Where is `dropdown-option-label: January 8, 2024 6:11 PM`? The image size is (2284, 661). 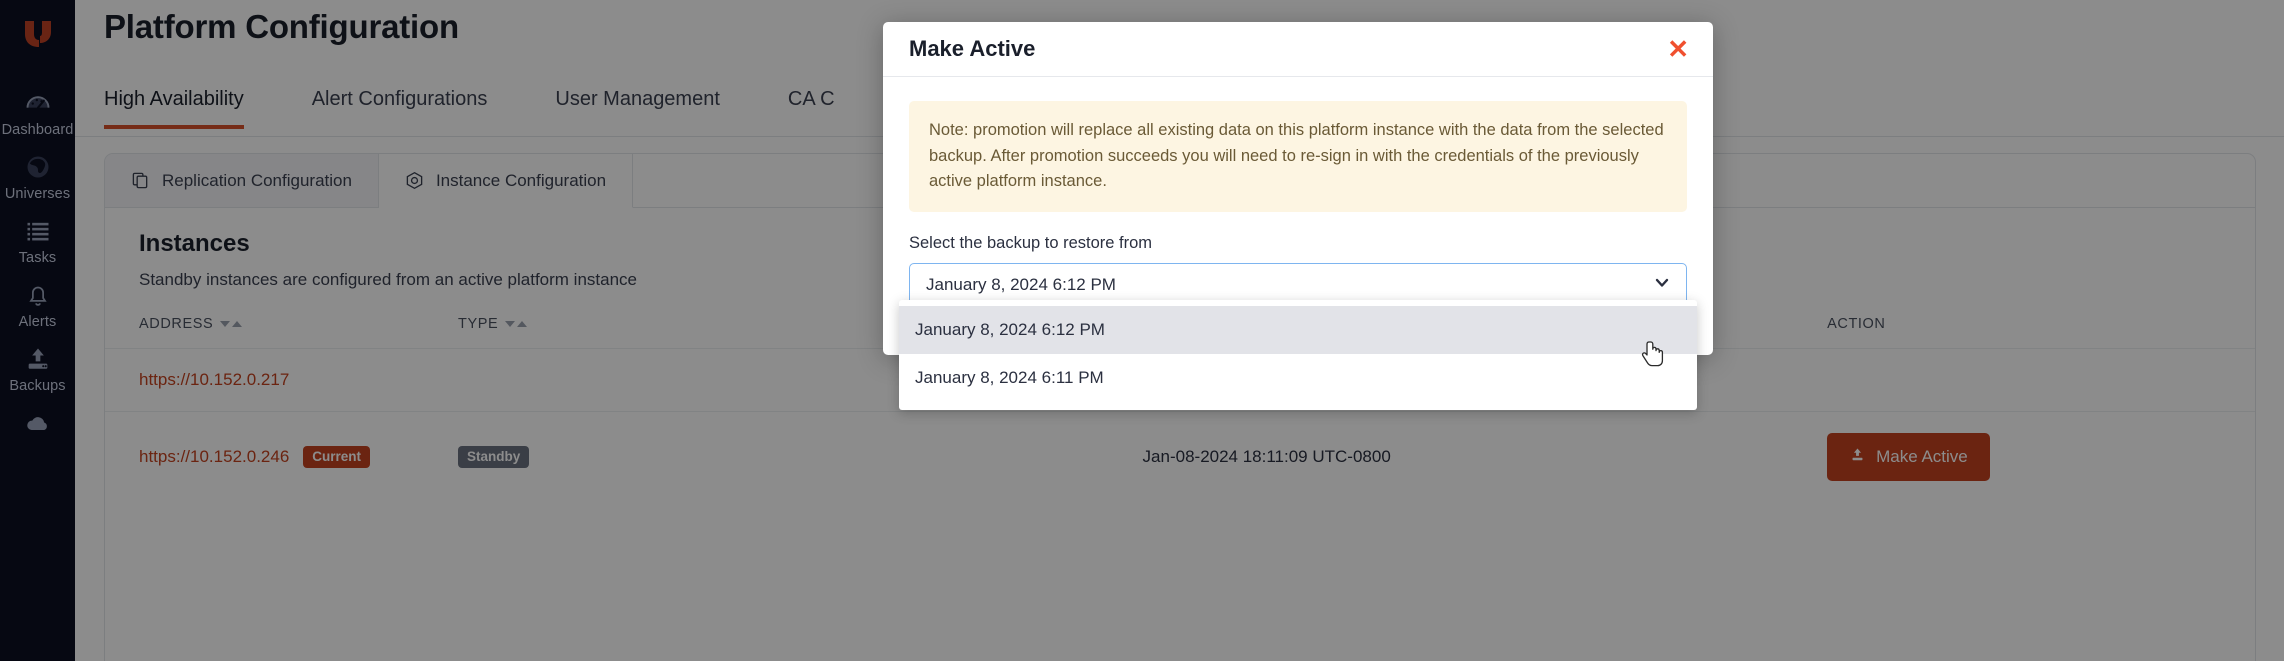 dropdown-option-label: January 8, 2024 6:11 PM is located at coordinates (1009, 377).